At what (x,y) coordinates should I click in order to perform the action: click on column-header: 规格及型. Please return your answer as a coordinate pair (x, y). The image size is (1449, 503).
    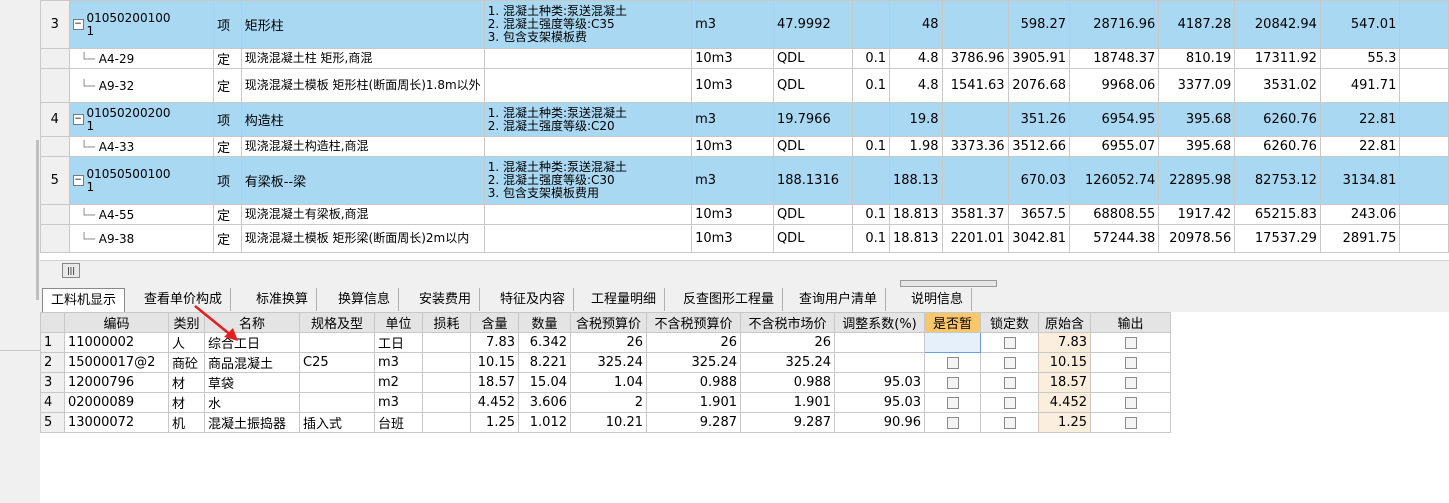
    Looking at the image, I should click on (337, 322).